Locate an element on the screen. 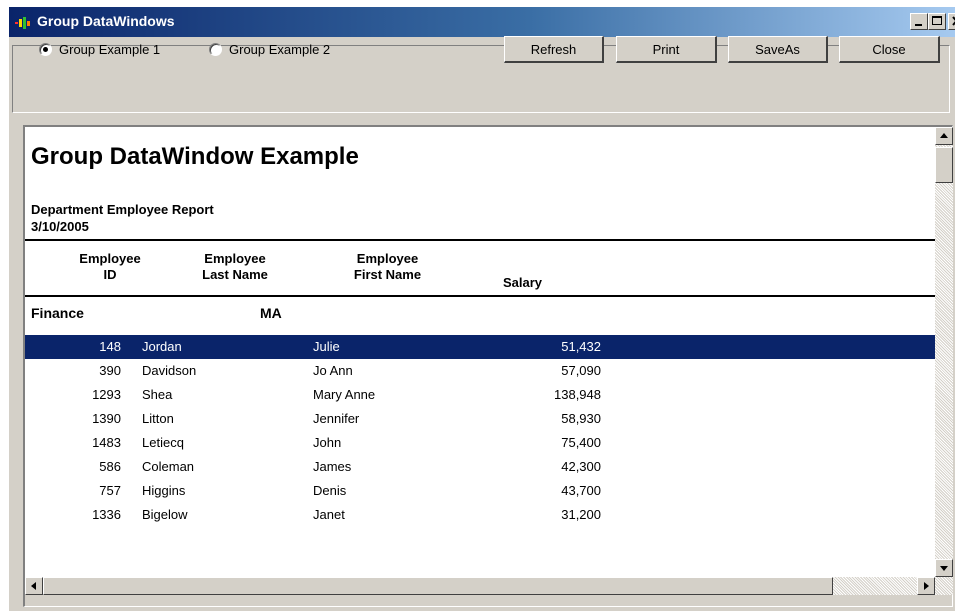  cell-last-name: Coleman is located at coordinates (168, 466).